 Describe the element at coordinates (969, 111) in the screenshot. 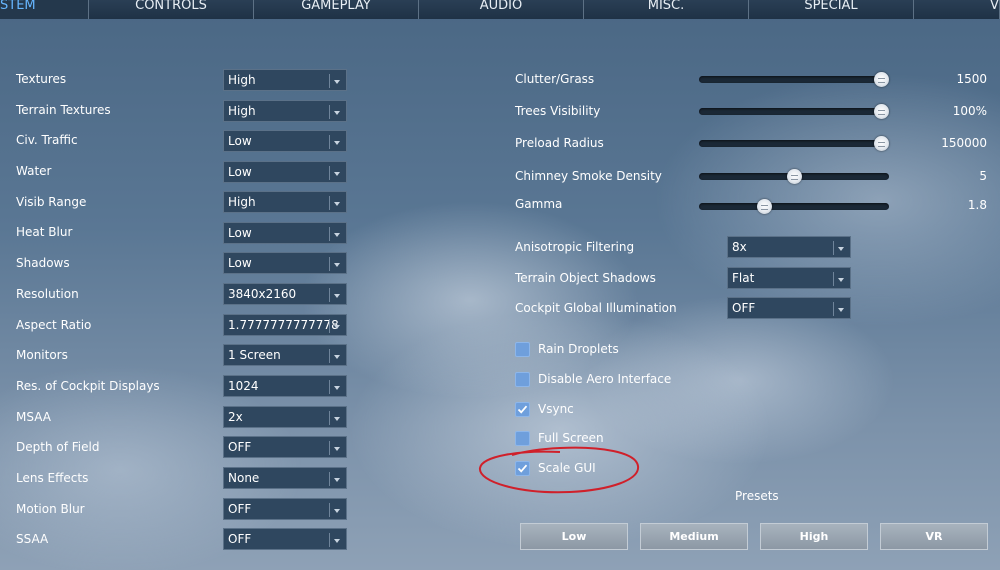

I see `slider-value-trees: 100%` at that location.